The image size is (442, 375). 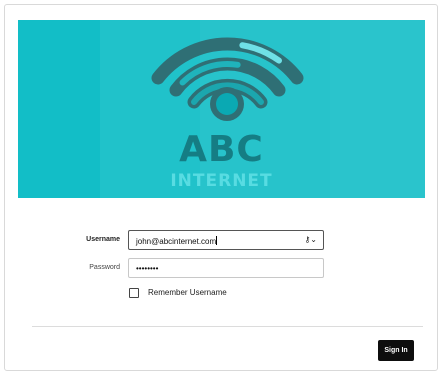 What do you see at coordinates (226, 268) in the screenshot?
I see `password-field: ••••••••` at bounding box center [226, 268].